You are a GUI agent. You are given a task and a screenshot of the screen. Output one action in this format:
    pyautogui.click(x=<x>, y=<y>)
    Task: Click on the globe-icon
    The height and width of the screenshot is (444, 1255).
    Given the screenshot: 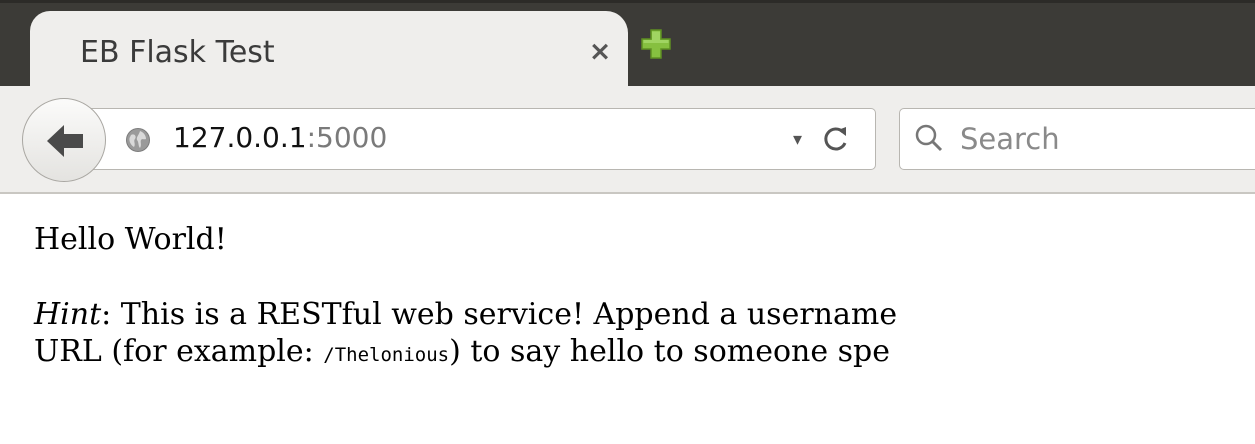 What is the action you would take?
    pyautogui.click(x=138, y=140)
    